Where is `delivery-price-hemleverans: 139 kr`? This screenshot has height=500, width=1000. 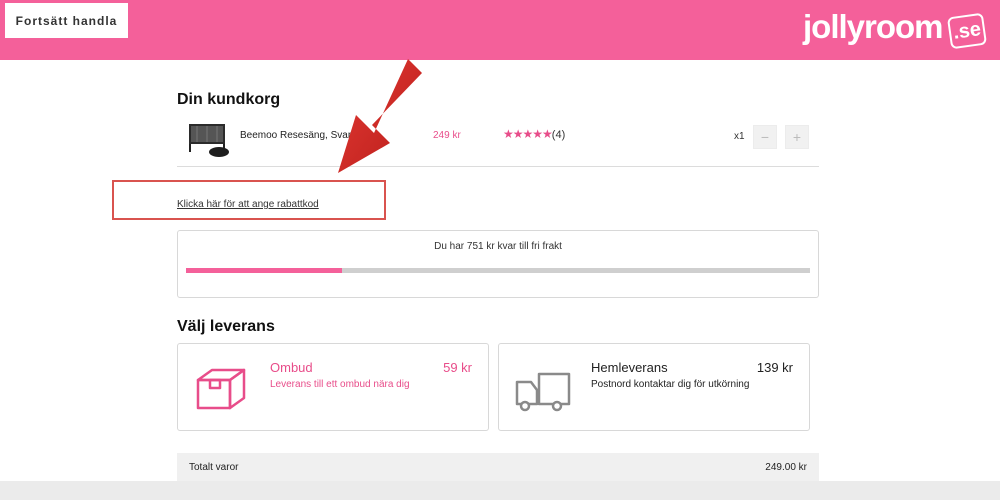
delivery-price-hemleverans: 139 kr is located at coordinates (774, 367).